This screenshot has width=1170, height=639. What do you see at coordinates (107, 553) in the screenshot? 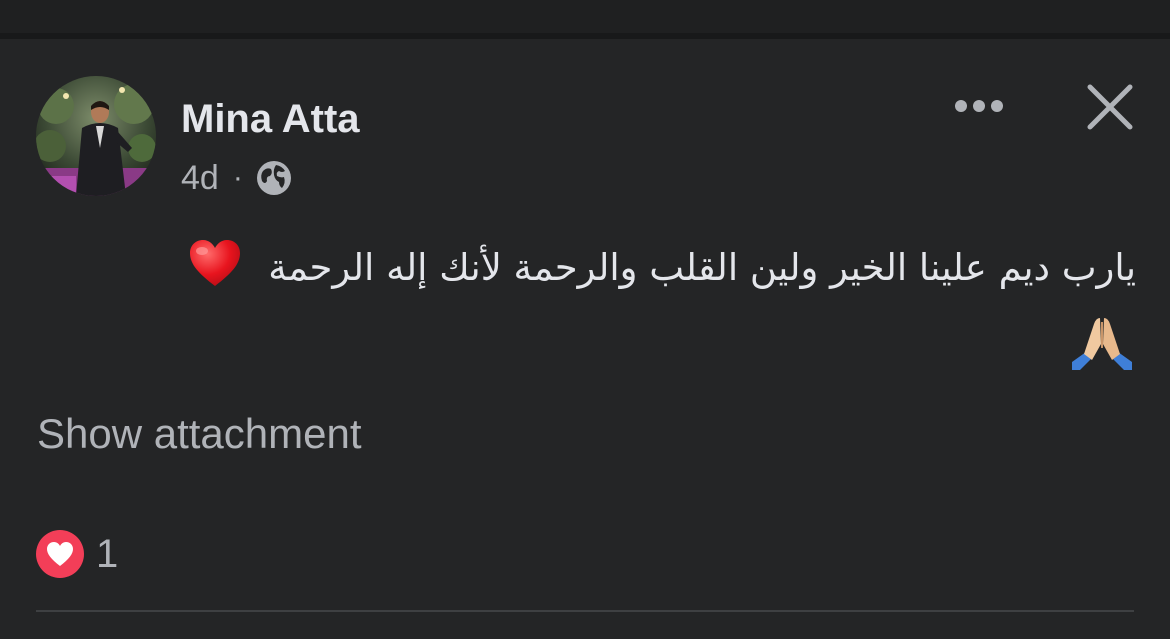
I see `reaction-count: 1` at bounding box center [107, 553].